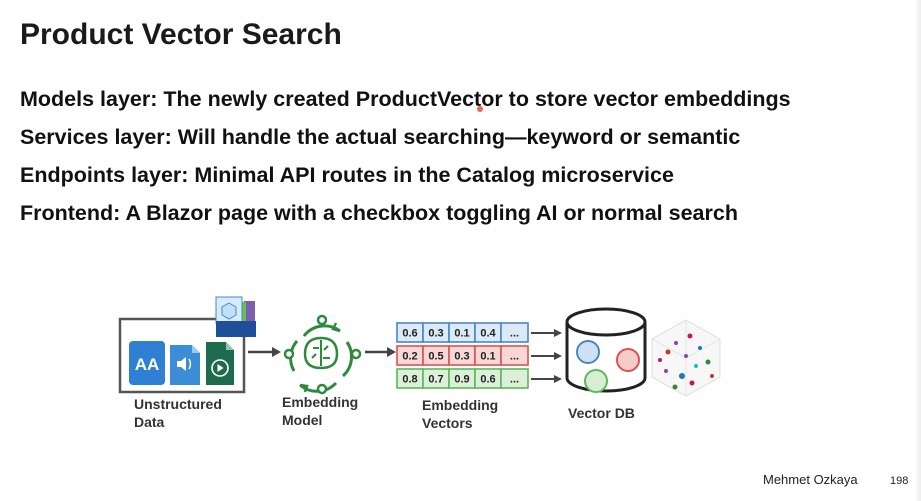 Image resolution: width=921 pixels, height=501 pixels. I want to click on window-edge, so click(918, 250).